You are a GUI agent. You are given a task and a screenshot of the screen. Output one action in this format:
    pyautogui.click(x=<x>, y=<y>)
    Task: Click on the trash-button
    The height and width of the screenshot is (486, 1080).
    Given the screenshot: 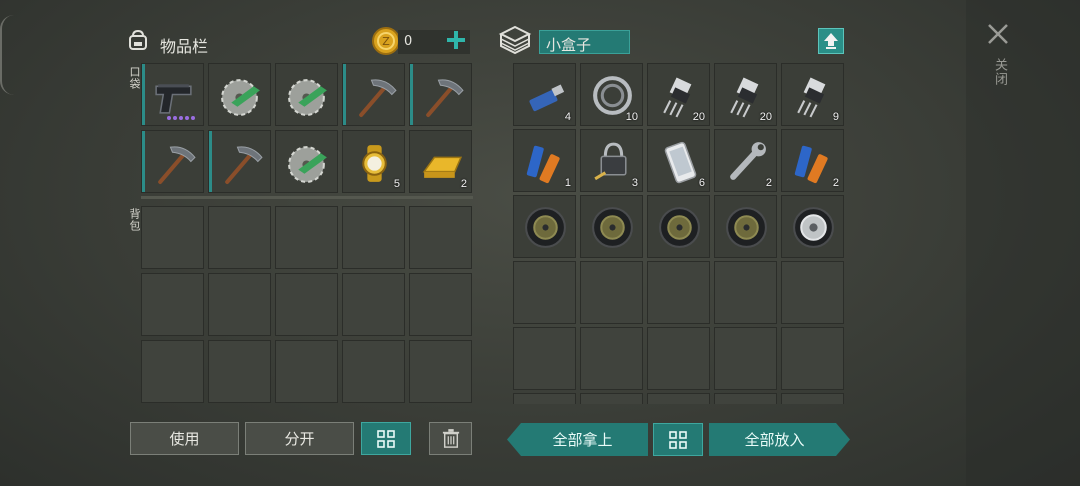 What is the action you would take?
    pyautogui.click(x=450, y=438)
    